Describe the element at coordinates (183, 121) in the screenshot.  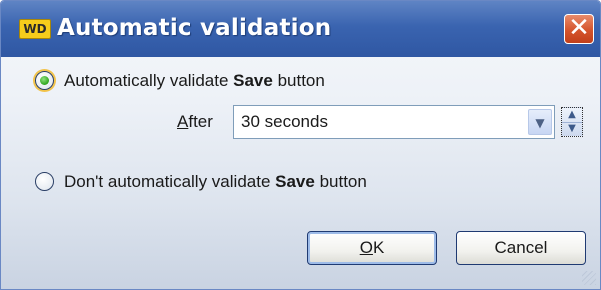
I see `after-accel: A` at that location.